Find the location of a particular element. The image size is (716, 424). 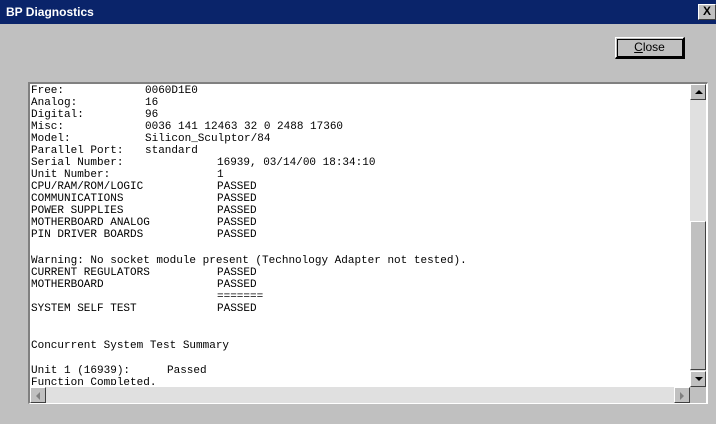

log-value: 16939, 03/14/00 18:34:10 is located at coordinates (296, 163).